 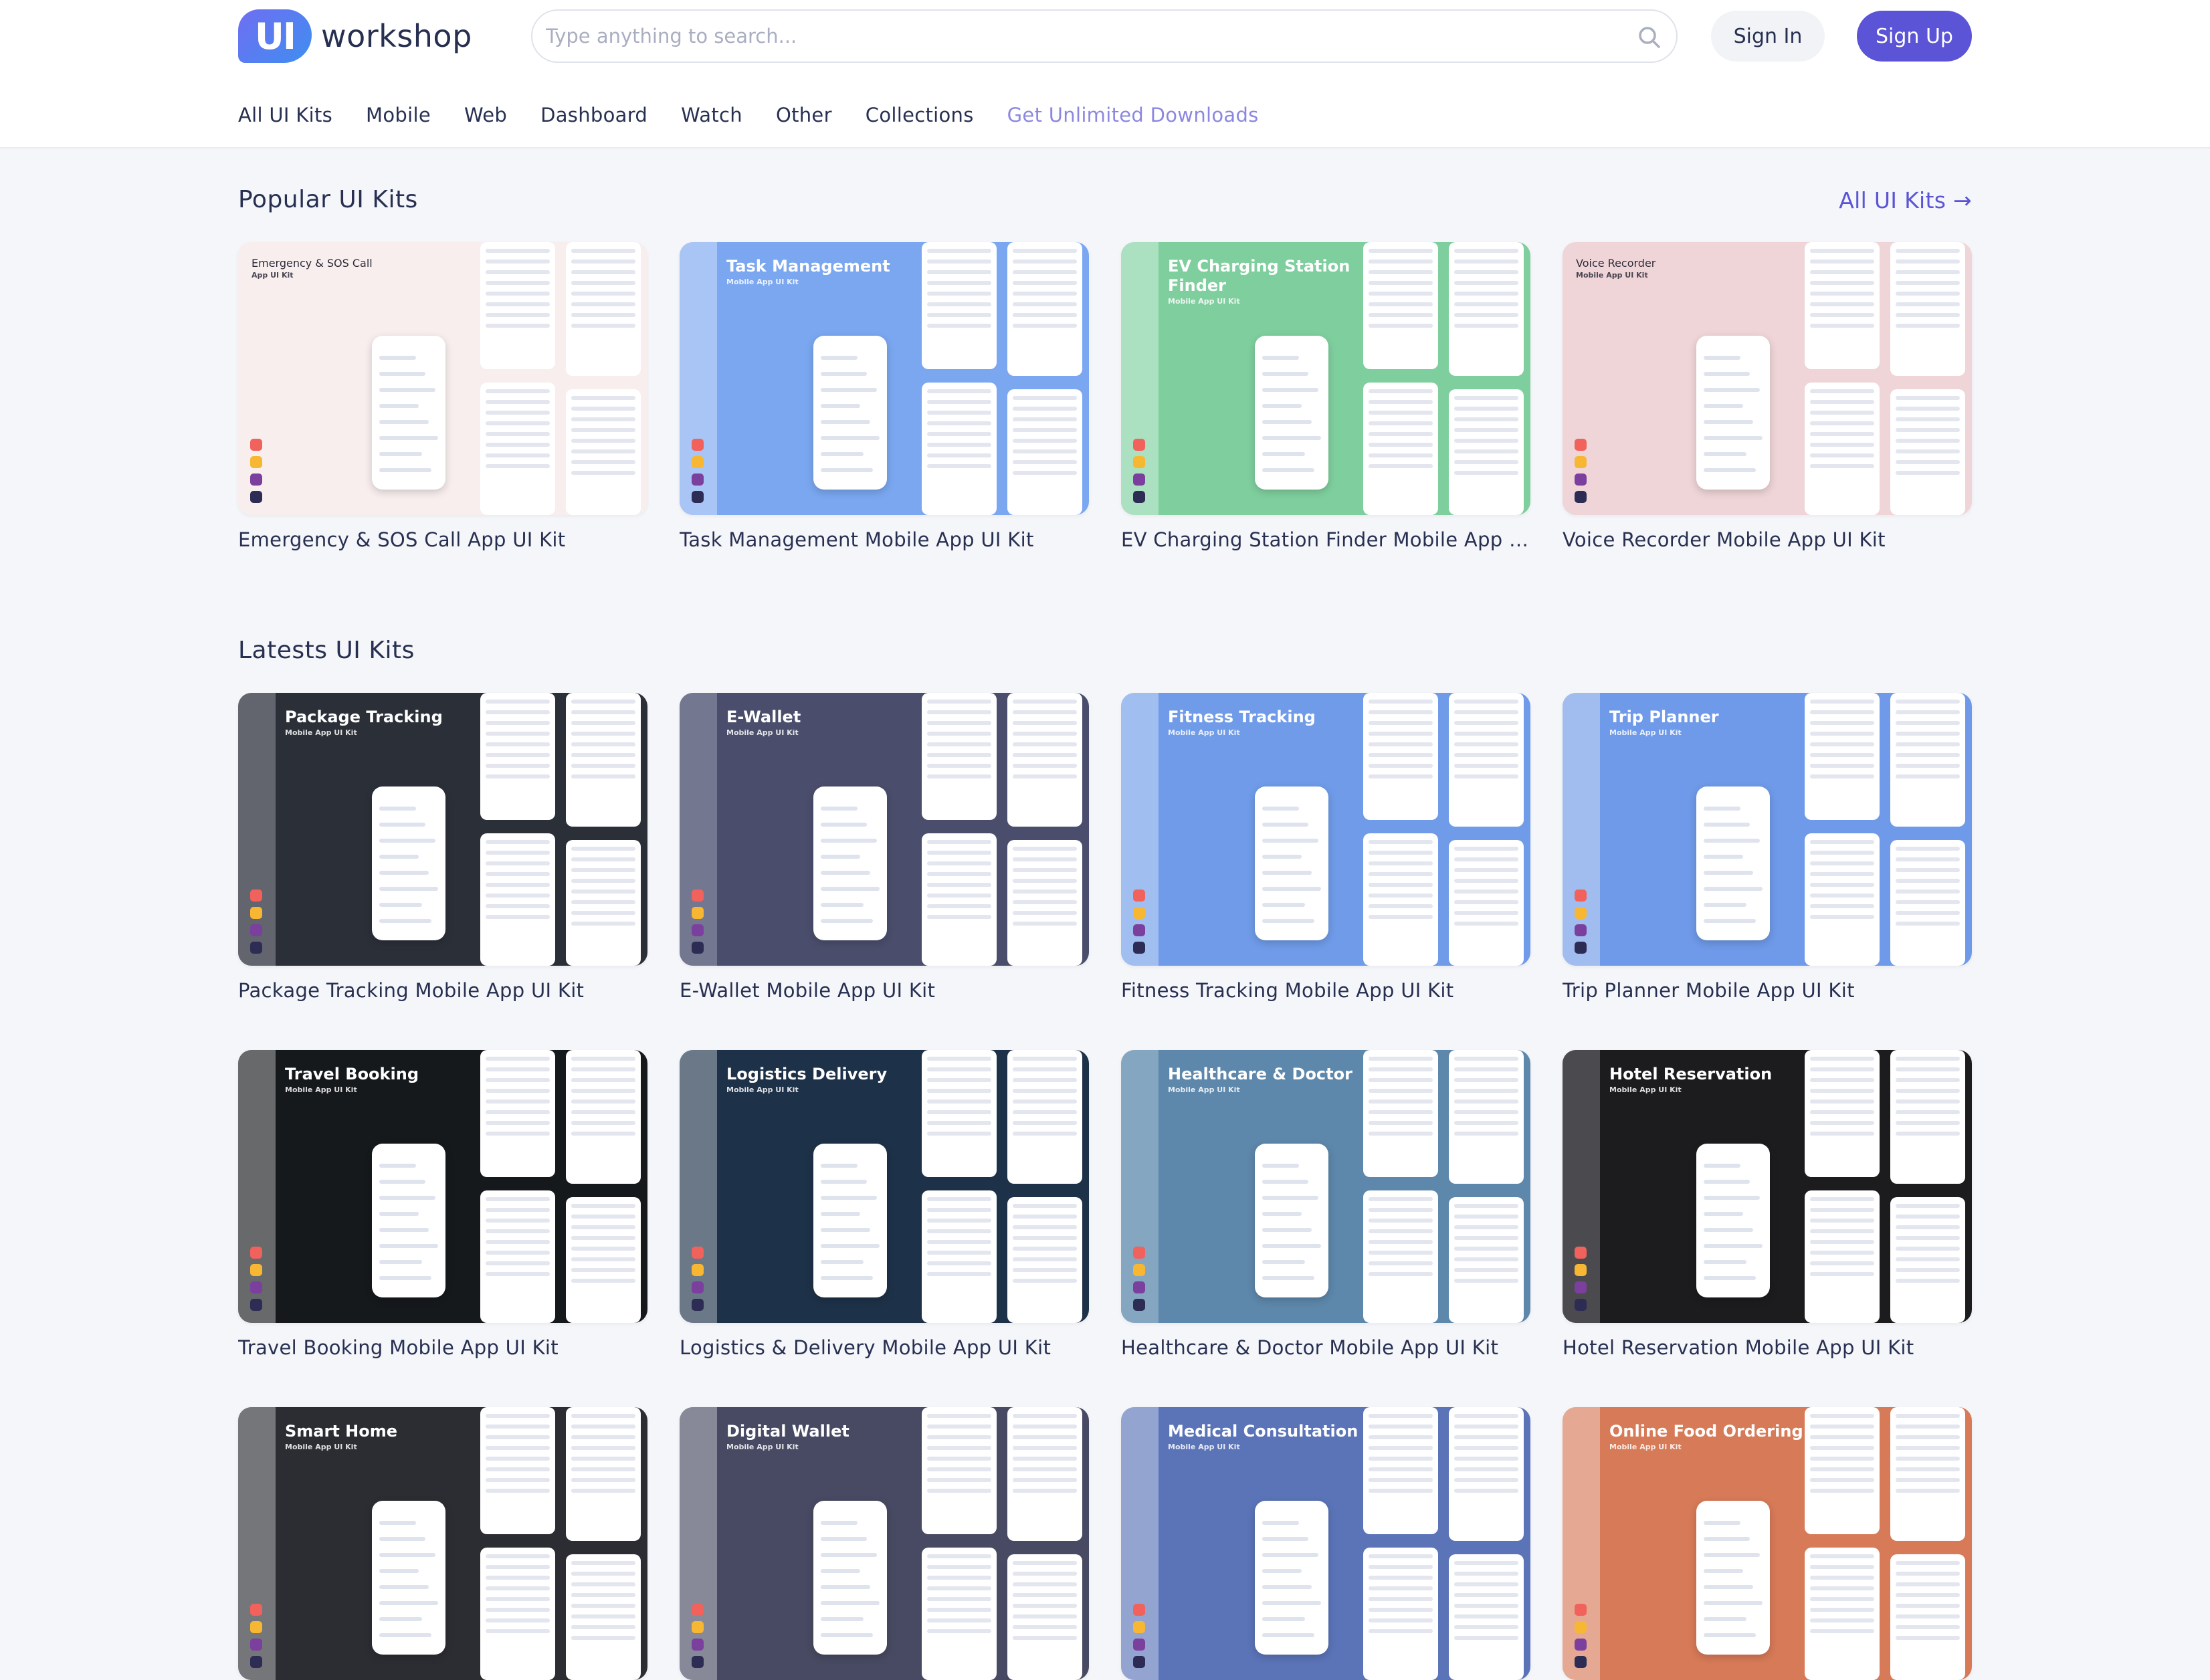 I want to click on nav-other: Other, so click(x=804, y=115).